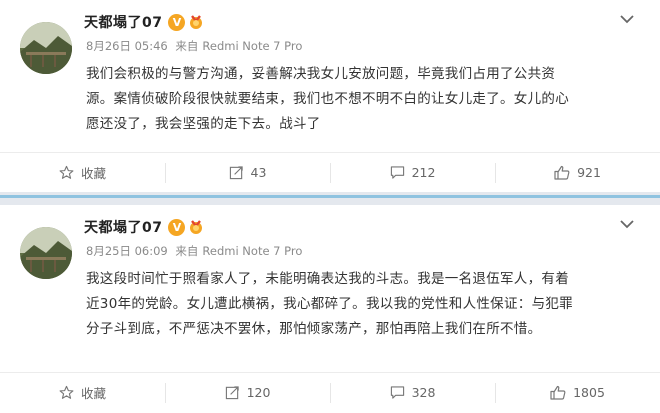 This screenshot has width=660, height=413. I want to click on comment-count: 212, so click(423, 172).